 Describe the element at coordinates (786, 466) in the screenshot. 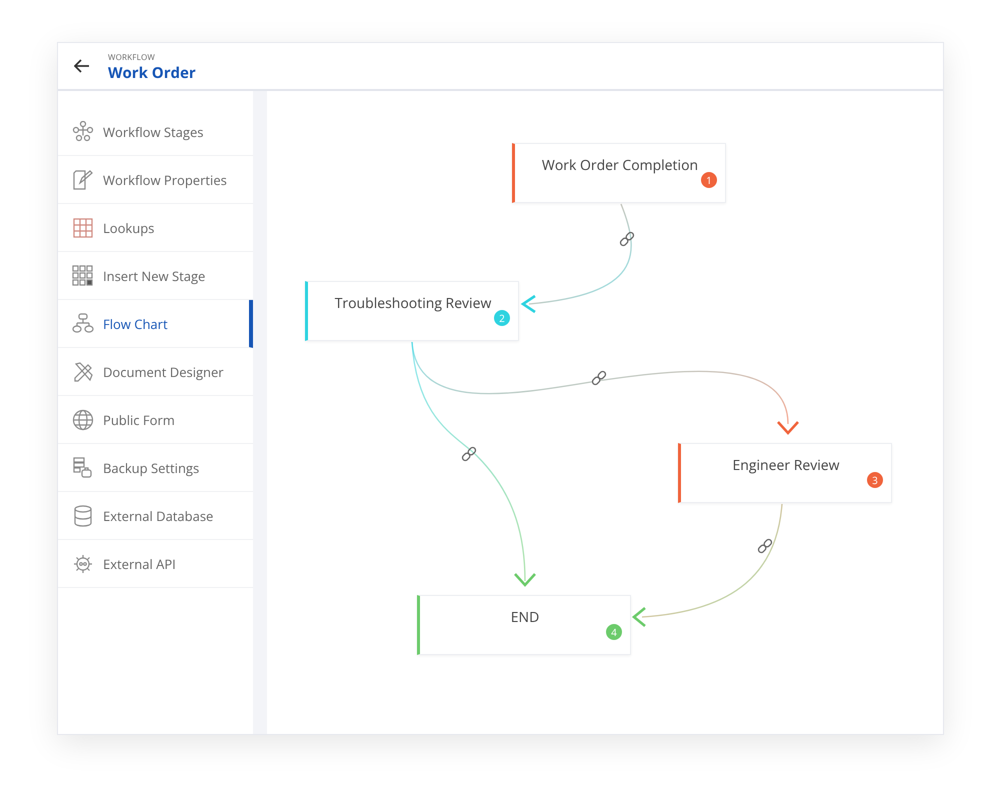

I see `stage-name: Engineer Review` at that location.